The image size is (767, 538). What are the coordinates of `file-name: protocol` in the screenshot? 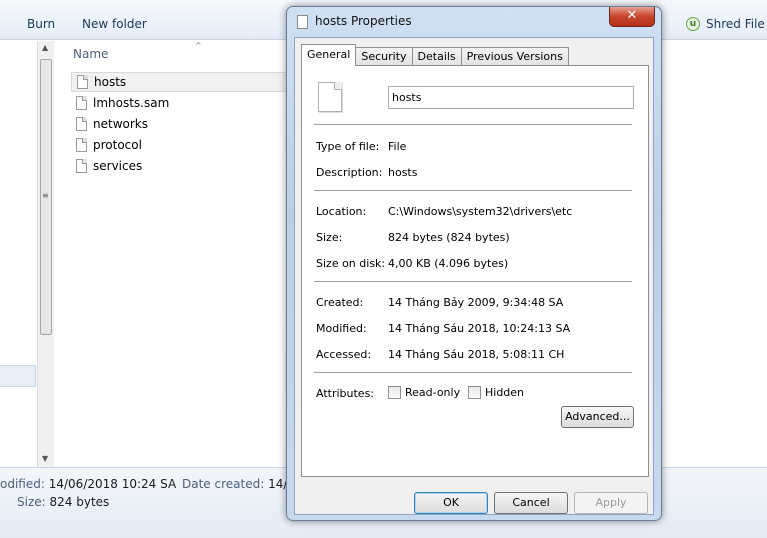 It's located at (117, 145).